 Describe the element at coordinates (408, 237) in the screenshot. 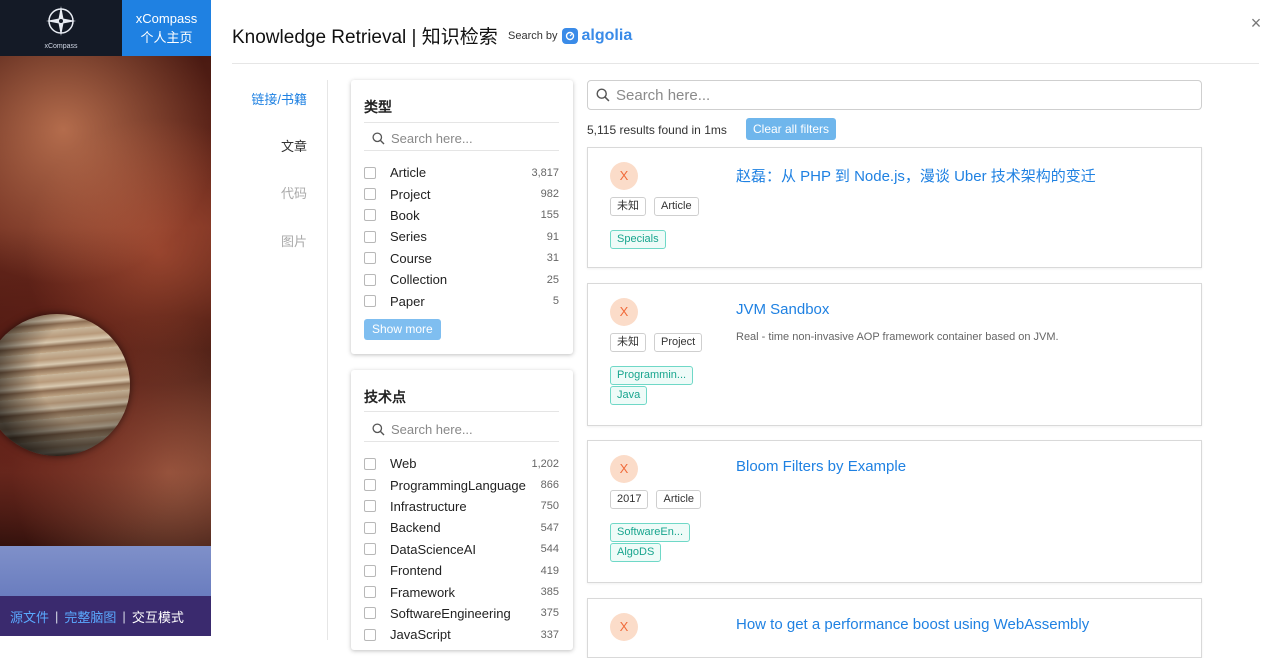

I see `facet-option-label: Series` at that location.